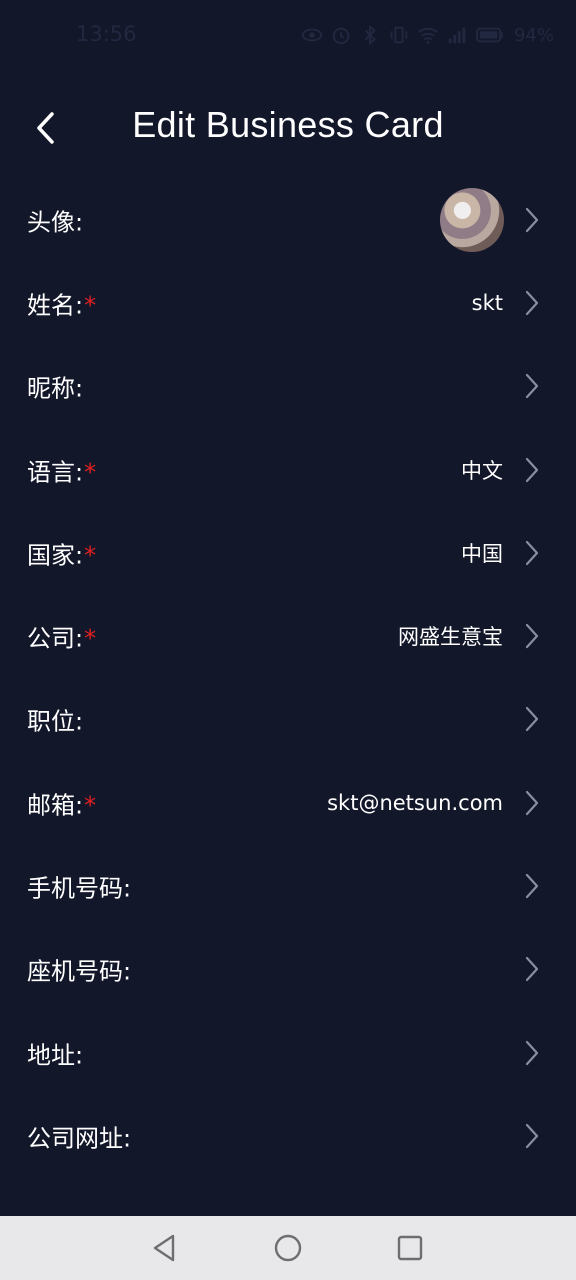  I want to click on row-language: 语言:* 中文, so click(288, 469).